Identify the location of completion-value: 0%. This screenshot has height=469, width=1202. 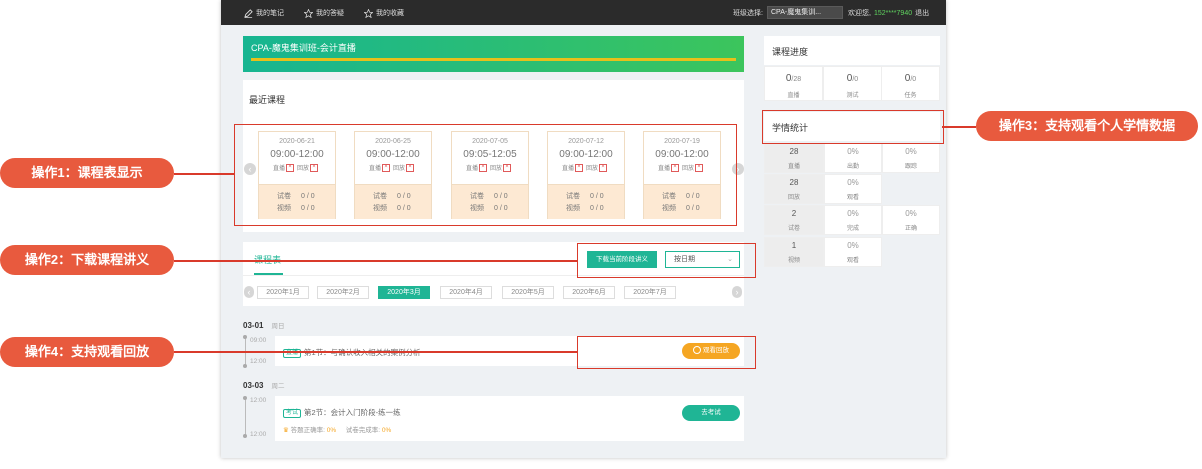
(386, 430).